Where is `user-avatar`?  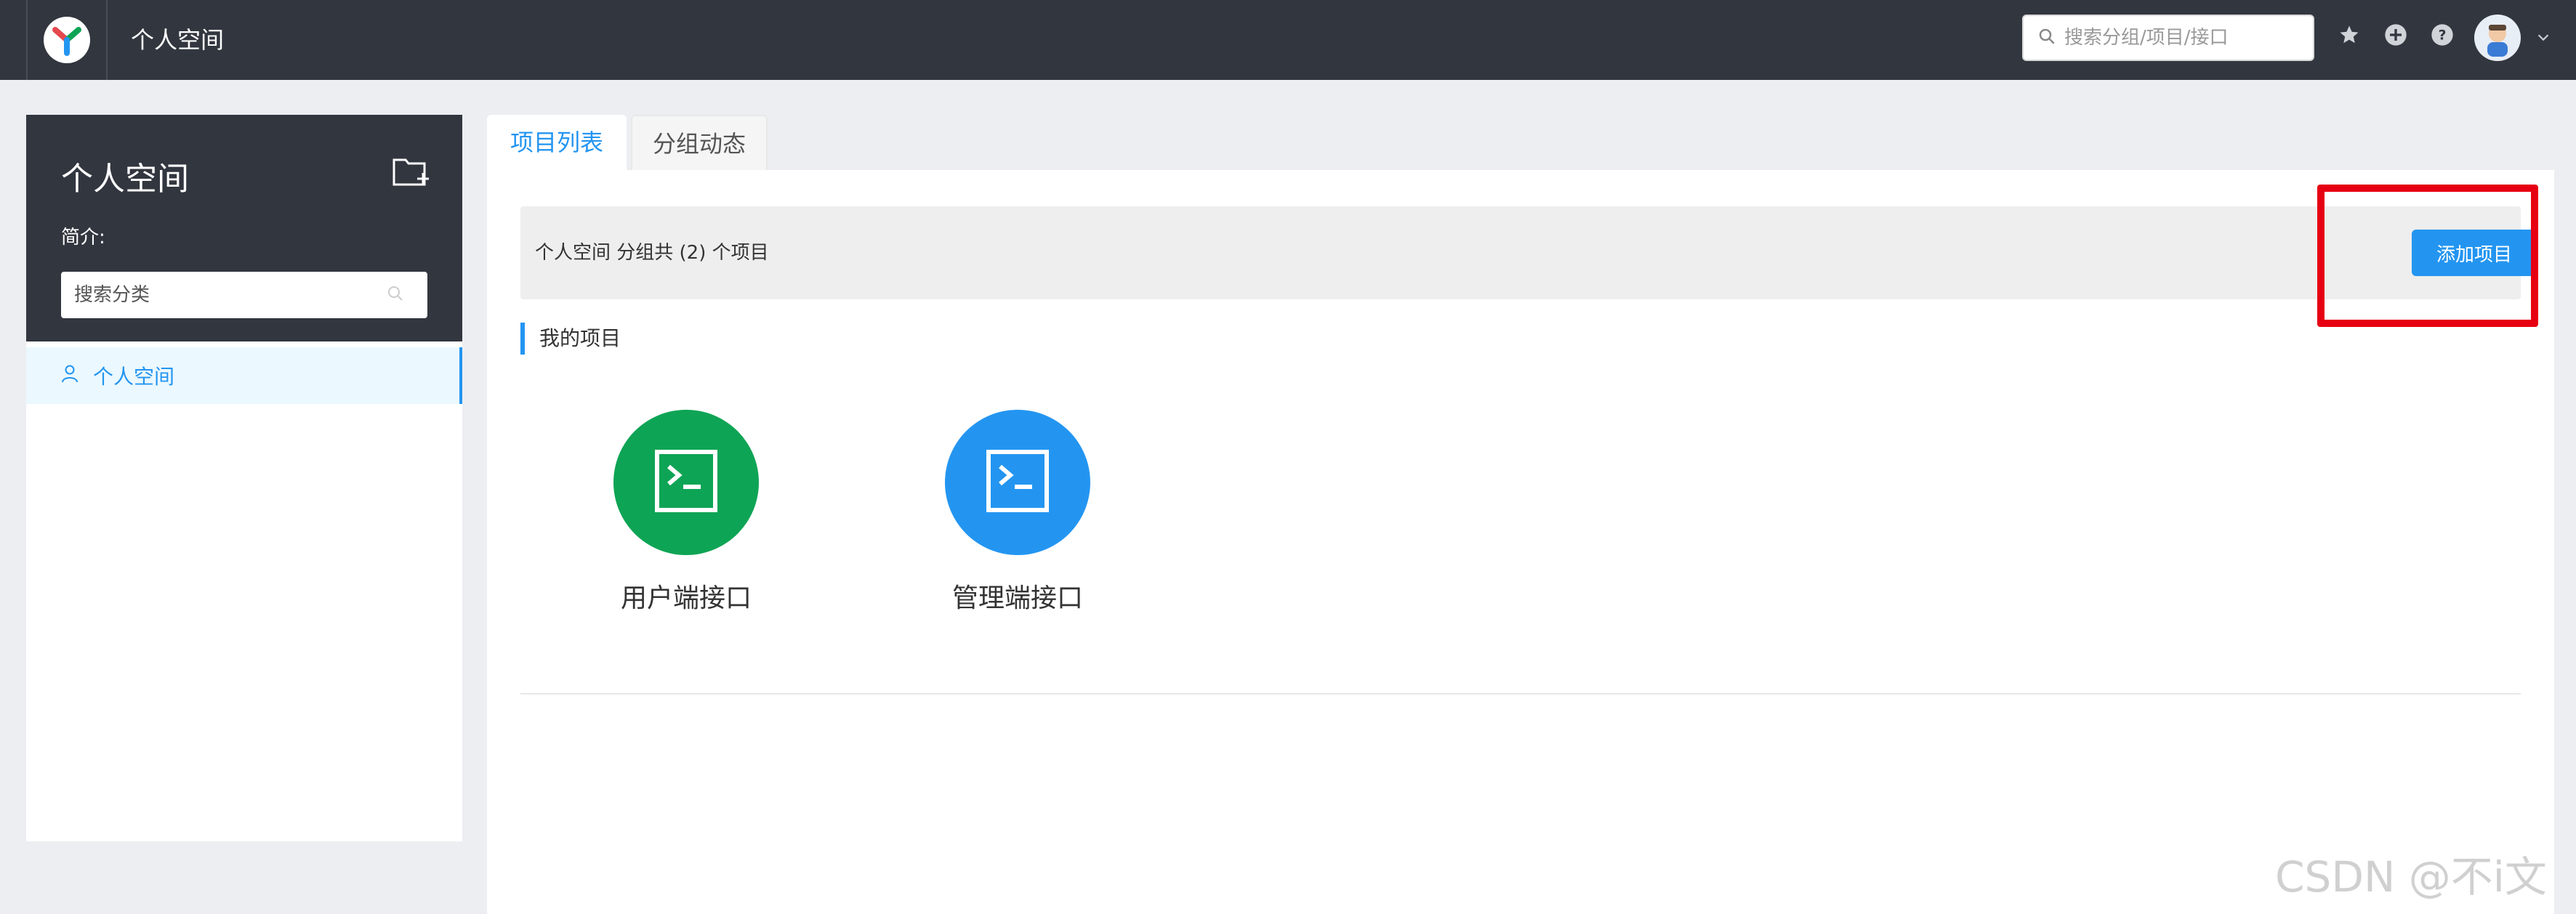 user-avatar is located at coordinates (2497, 38).